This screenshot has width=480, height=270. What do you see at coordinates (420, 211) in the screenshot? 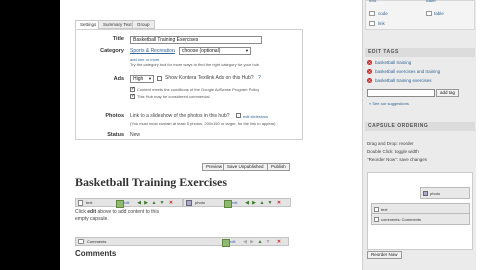
I see `ordering-area: photo text comments: Comments` at bounding box center [420, 211].